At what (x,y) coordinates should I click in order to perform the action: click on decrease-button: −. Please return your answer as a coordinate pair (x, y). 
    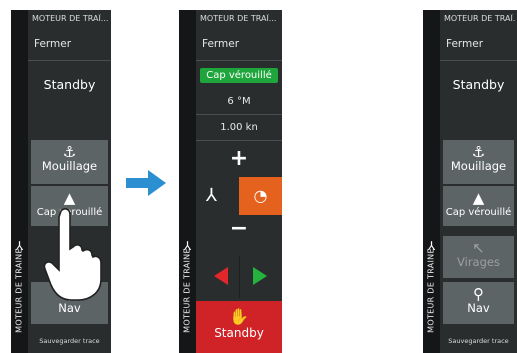
    Looking at the image, I should click on (239, 228).